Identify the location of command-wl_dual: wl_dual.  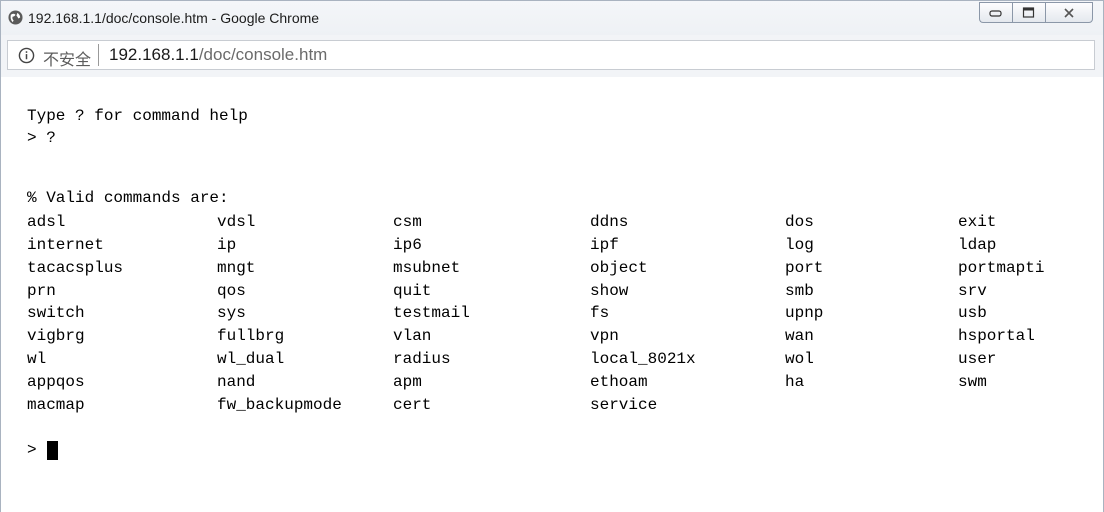
(251, 359).